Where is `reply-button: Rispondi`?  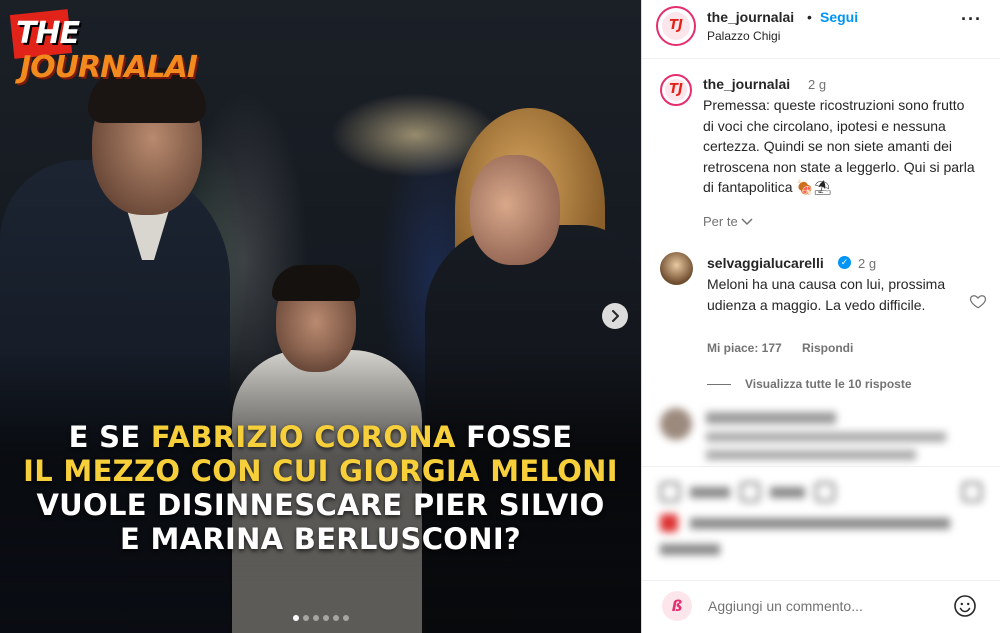 reply-button: Rispondi is located at coordinates (827, 348).